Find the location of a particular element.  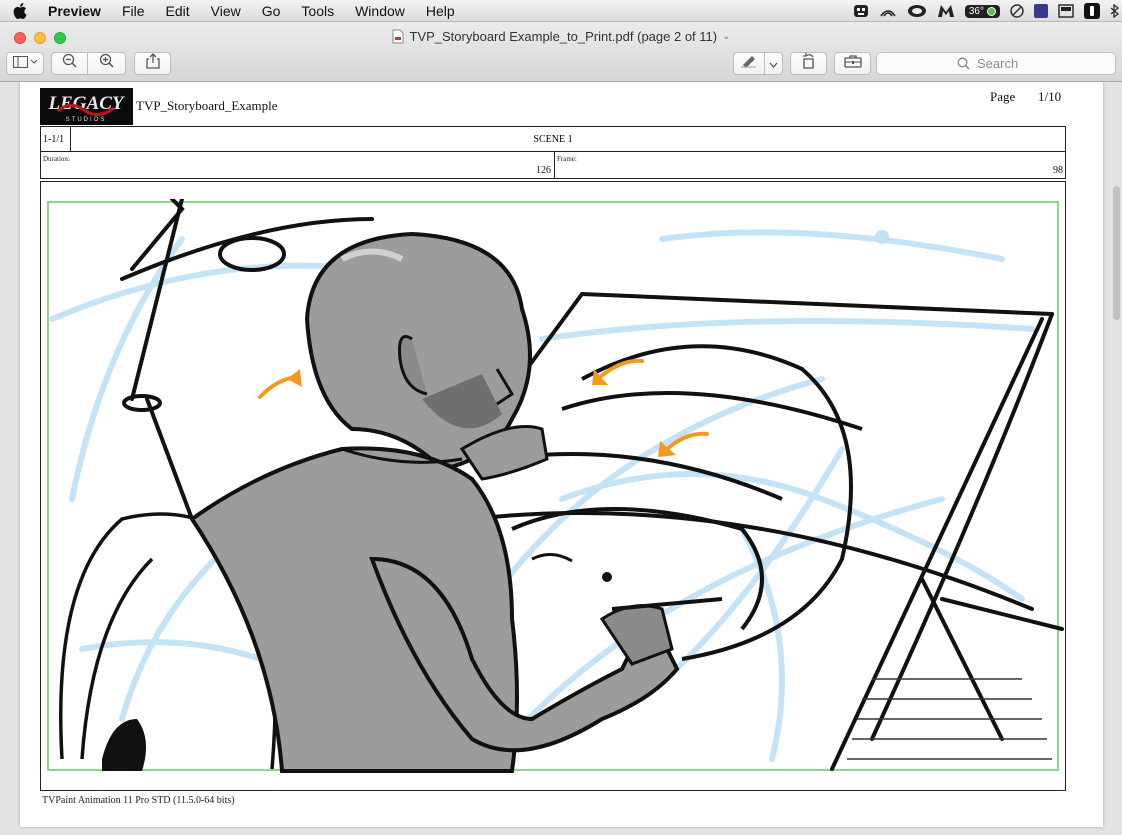

storyboard-name: TVP_Storyboard_Example is located at coordinates (207, 105).